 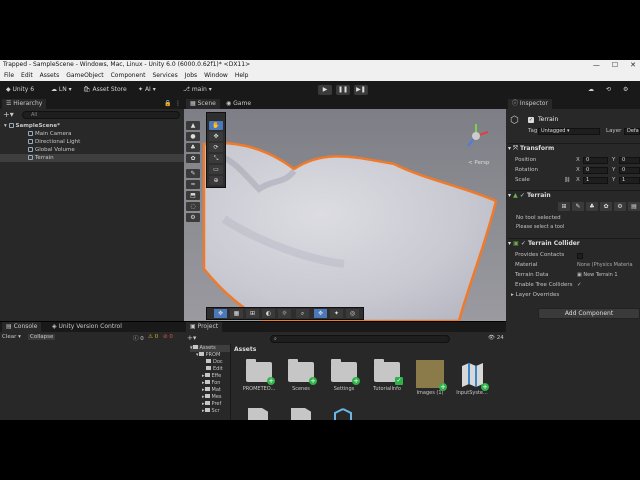 What do you see at coordinates (193, 173) in the screenshot?
I see `brush-icon: ✎` at bounding box center [193, 173].